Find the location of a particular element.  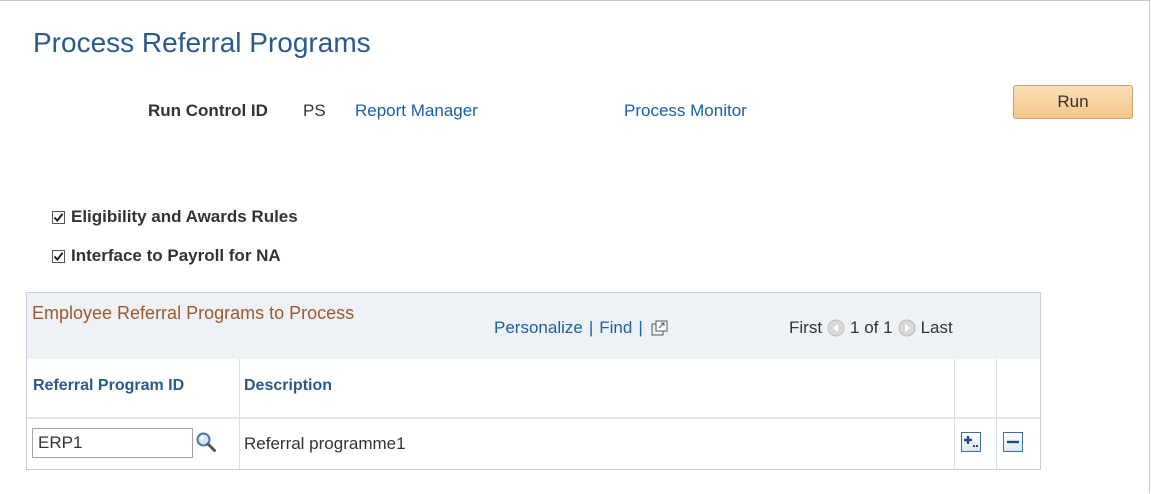

referral-program-id-input is located at coordinates (112, 443).